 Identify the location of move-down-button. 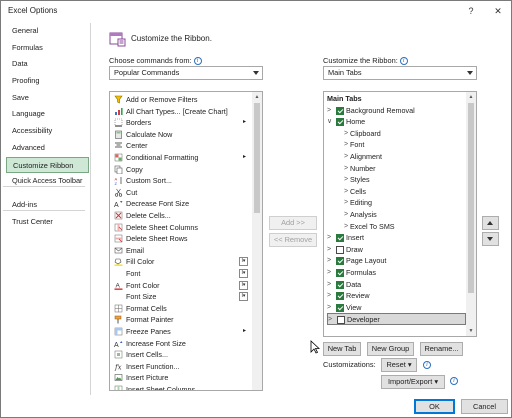
(490, 239).